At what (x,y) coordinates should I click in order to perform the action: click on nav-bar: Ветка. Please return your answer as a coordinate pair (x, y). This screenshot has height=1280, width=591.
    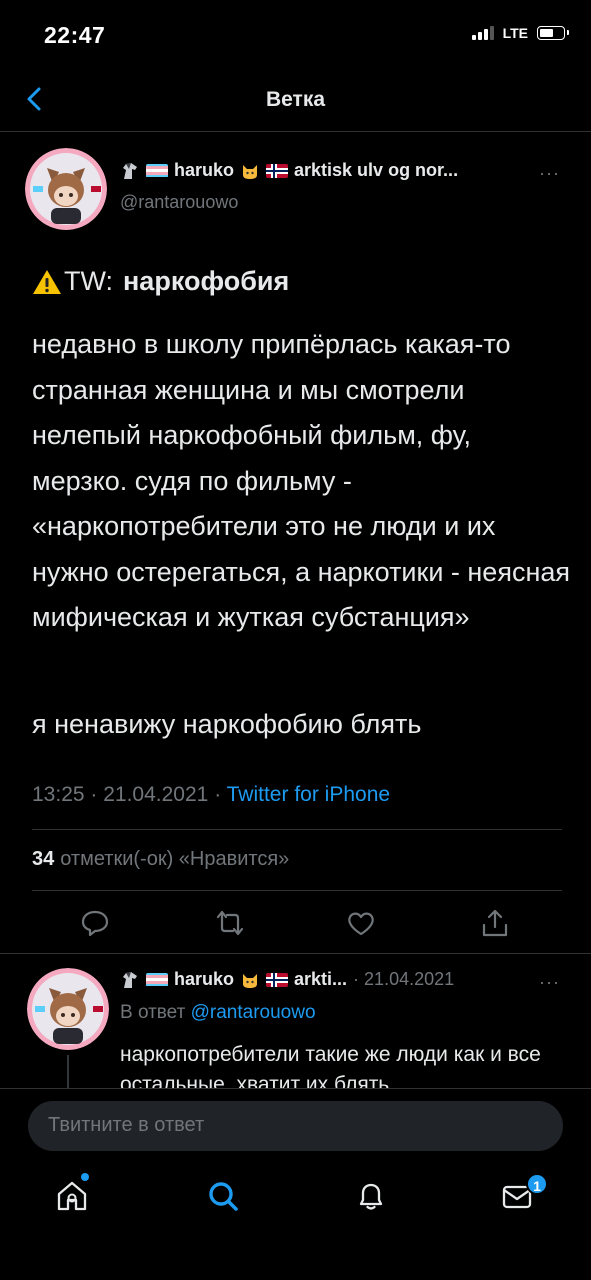
    Looking at the image, I should click on (295, 101).